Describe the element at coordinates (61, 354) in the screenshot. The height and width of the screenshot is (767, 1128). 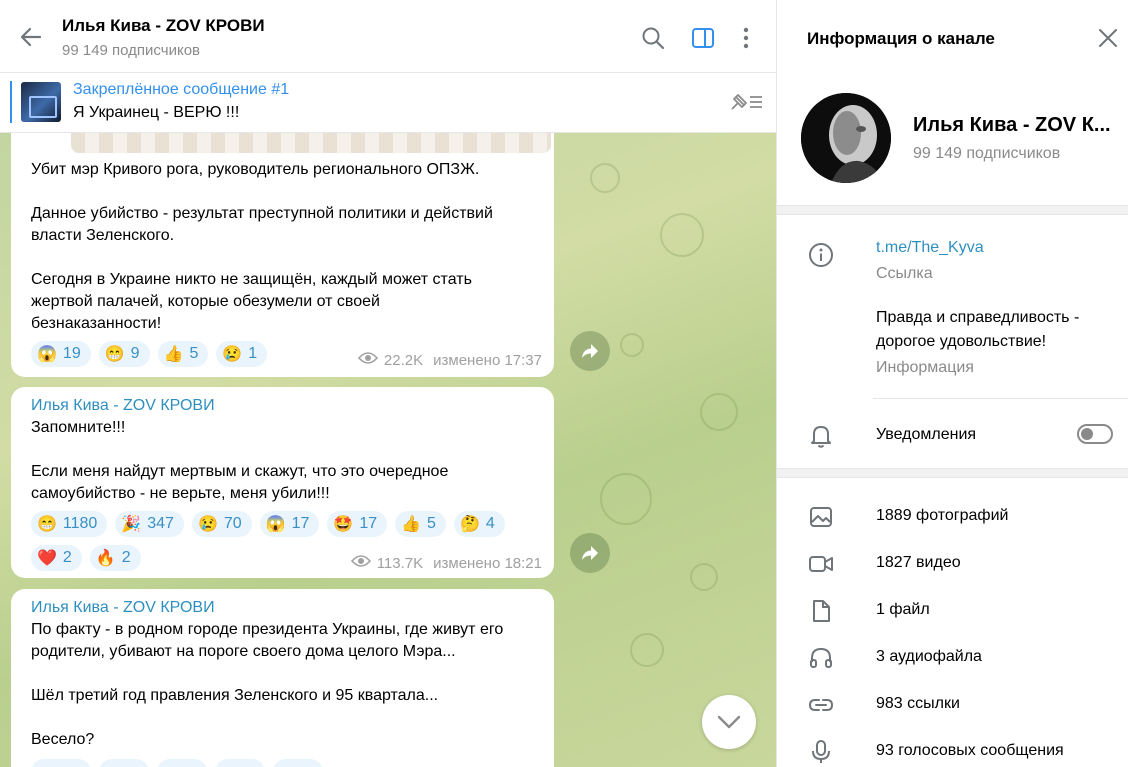
I see `reaction-chip: 😱 19` at that location.